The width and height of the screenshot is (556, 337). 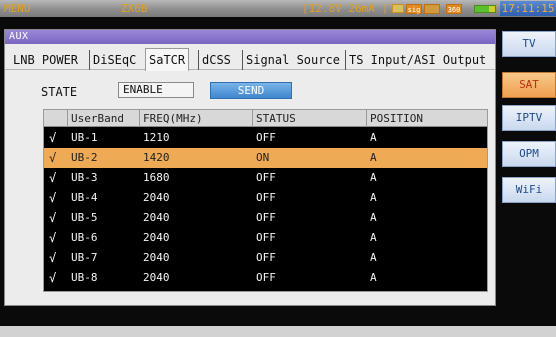 What do you see at coordinates (167, 59) in the screenshot?
I see `tab-satcr: SaTCR` at bounding box center [167, 59].